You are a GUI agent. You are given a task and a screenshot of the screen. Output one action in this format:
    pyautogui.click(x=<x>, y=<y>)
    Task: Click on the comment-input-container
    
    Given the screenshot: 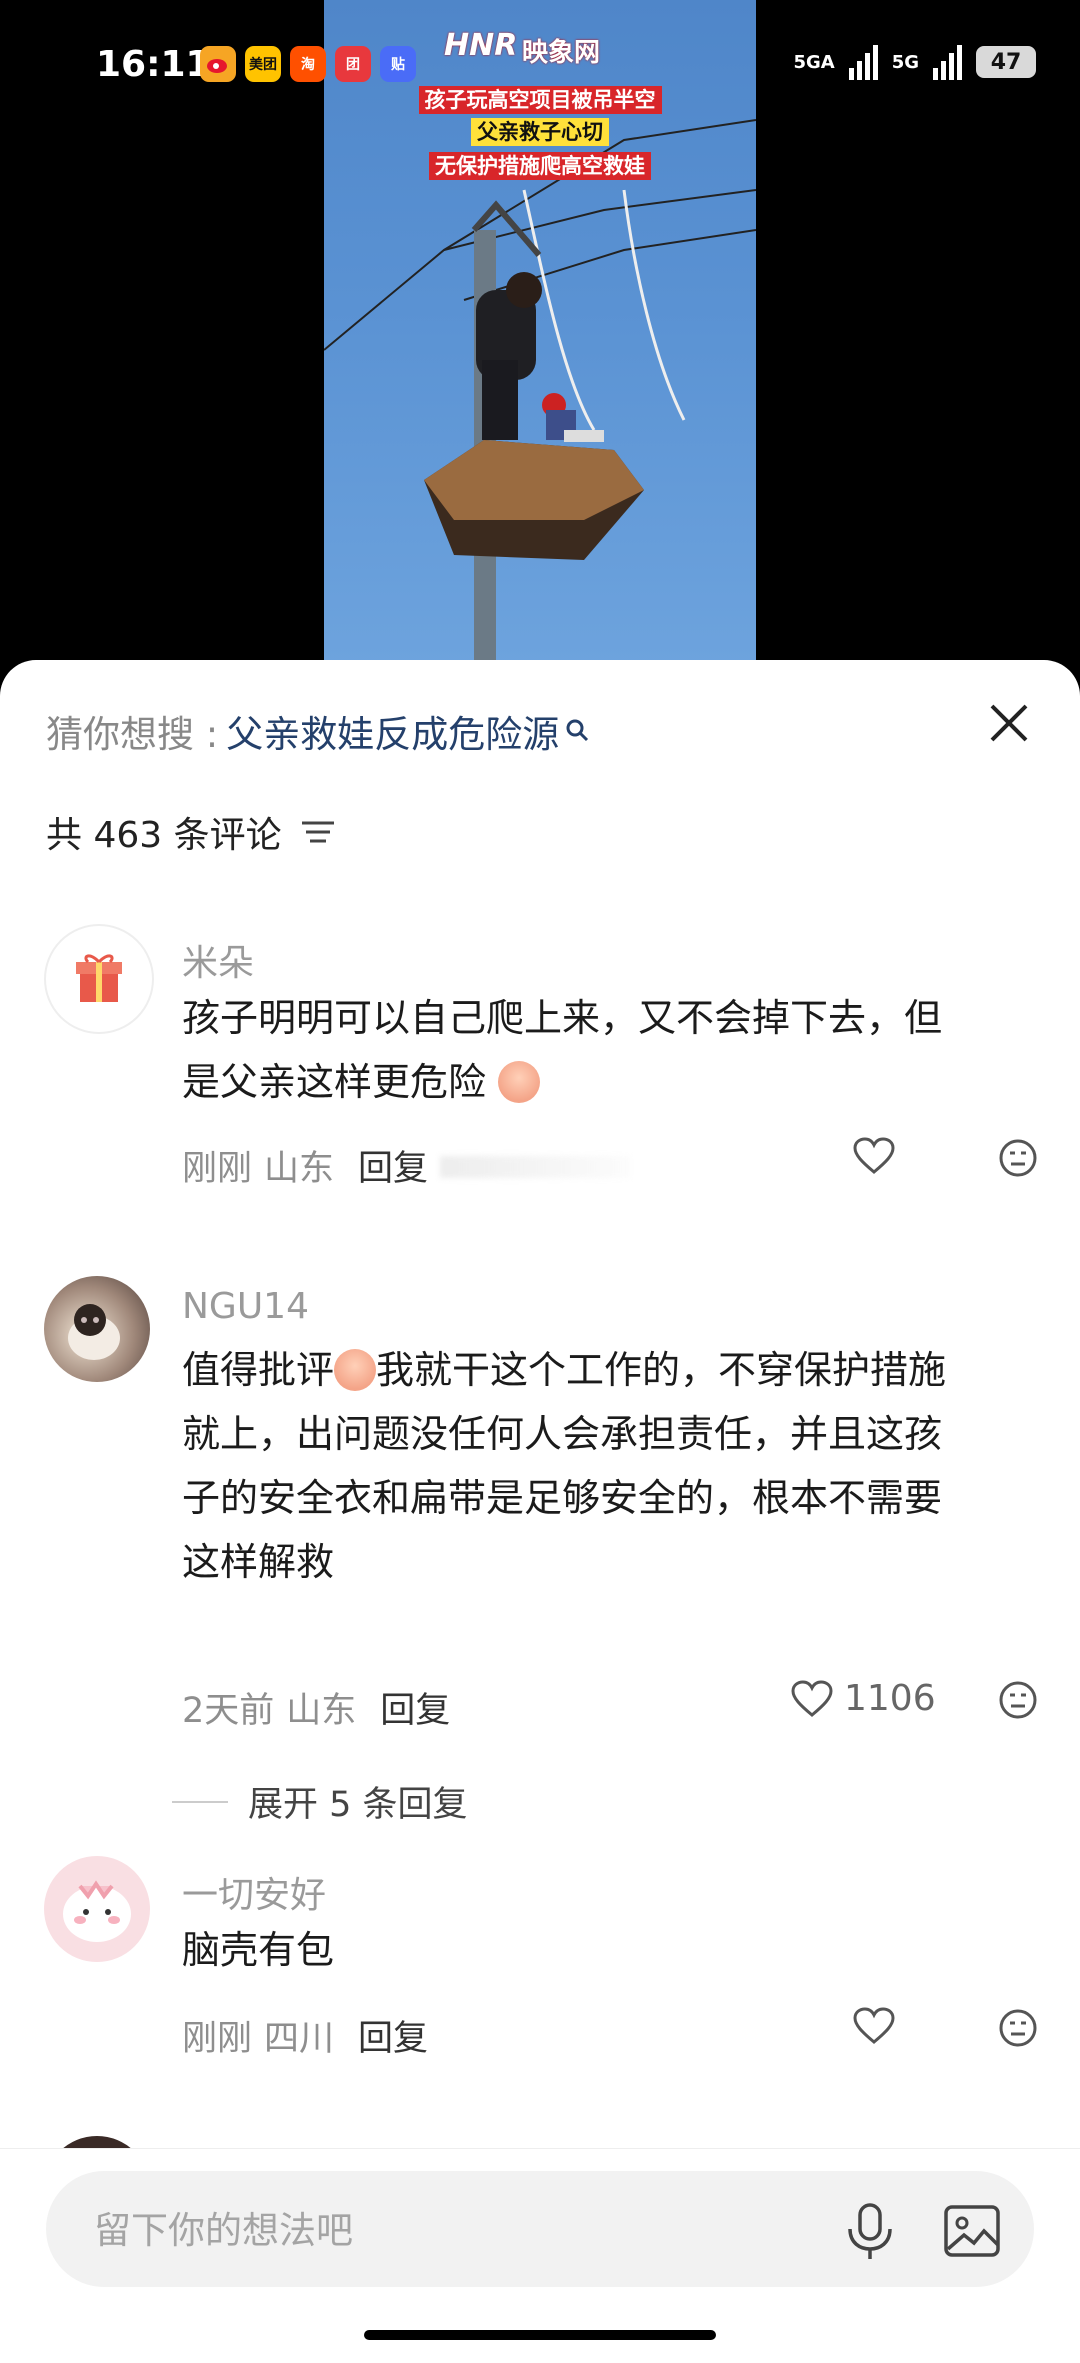 What is the action you would take?
    pyautogui.click(x=540, y=2230)
    